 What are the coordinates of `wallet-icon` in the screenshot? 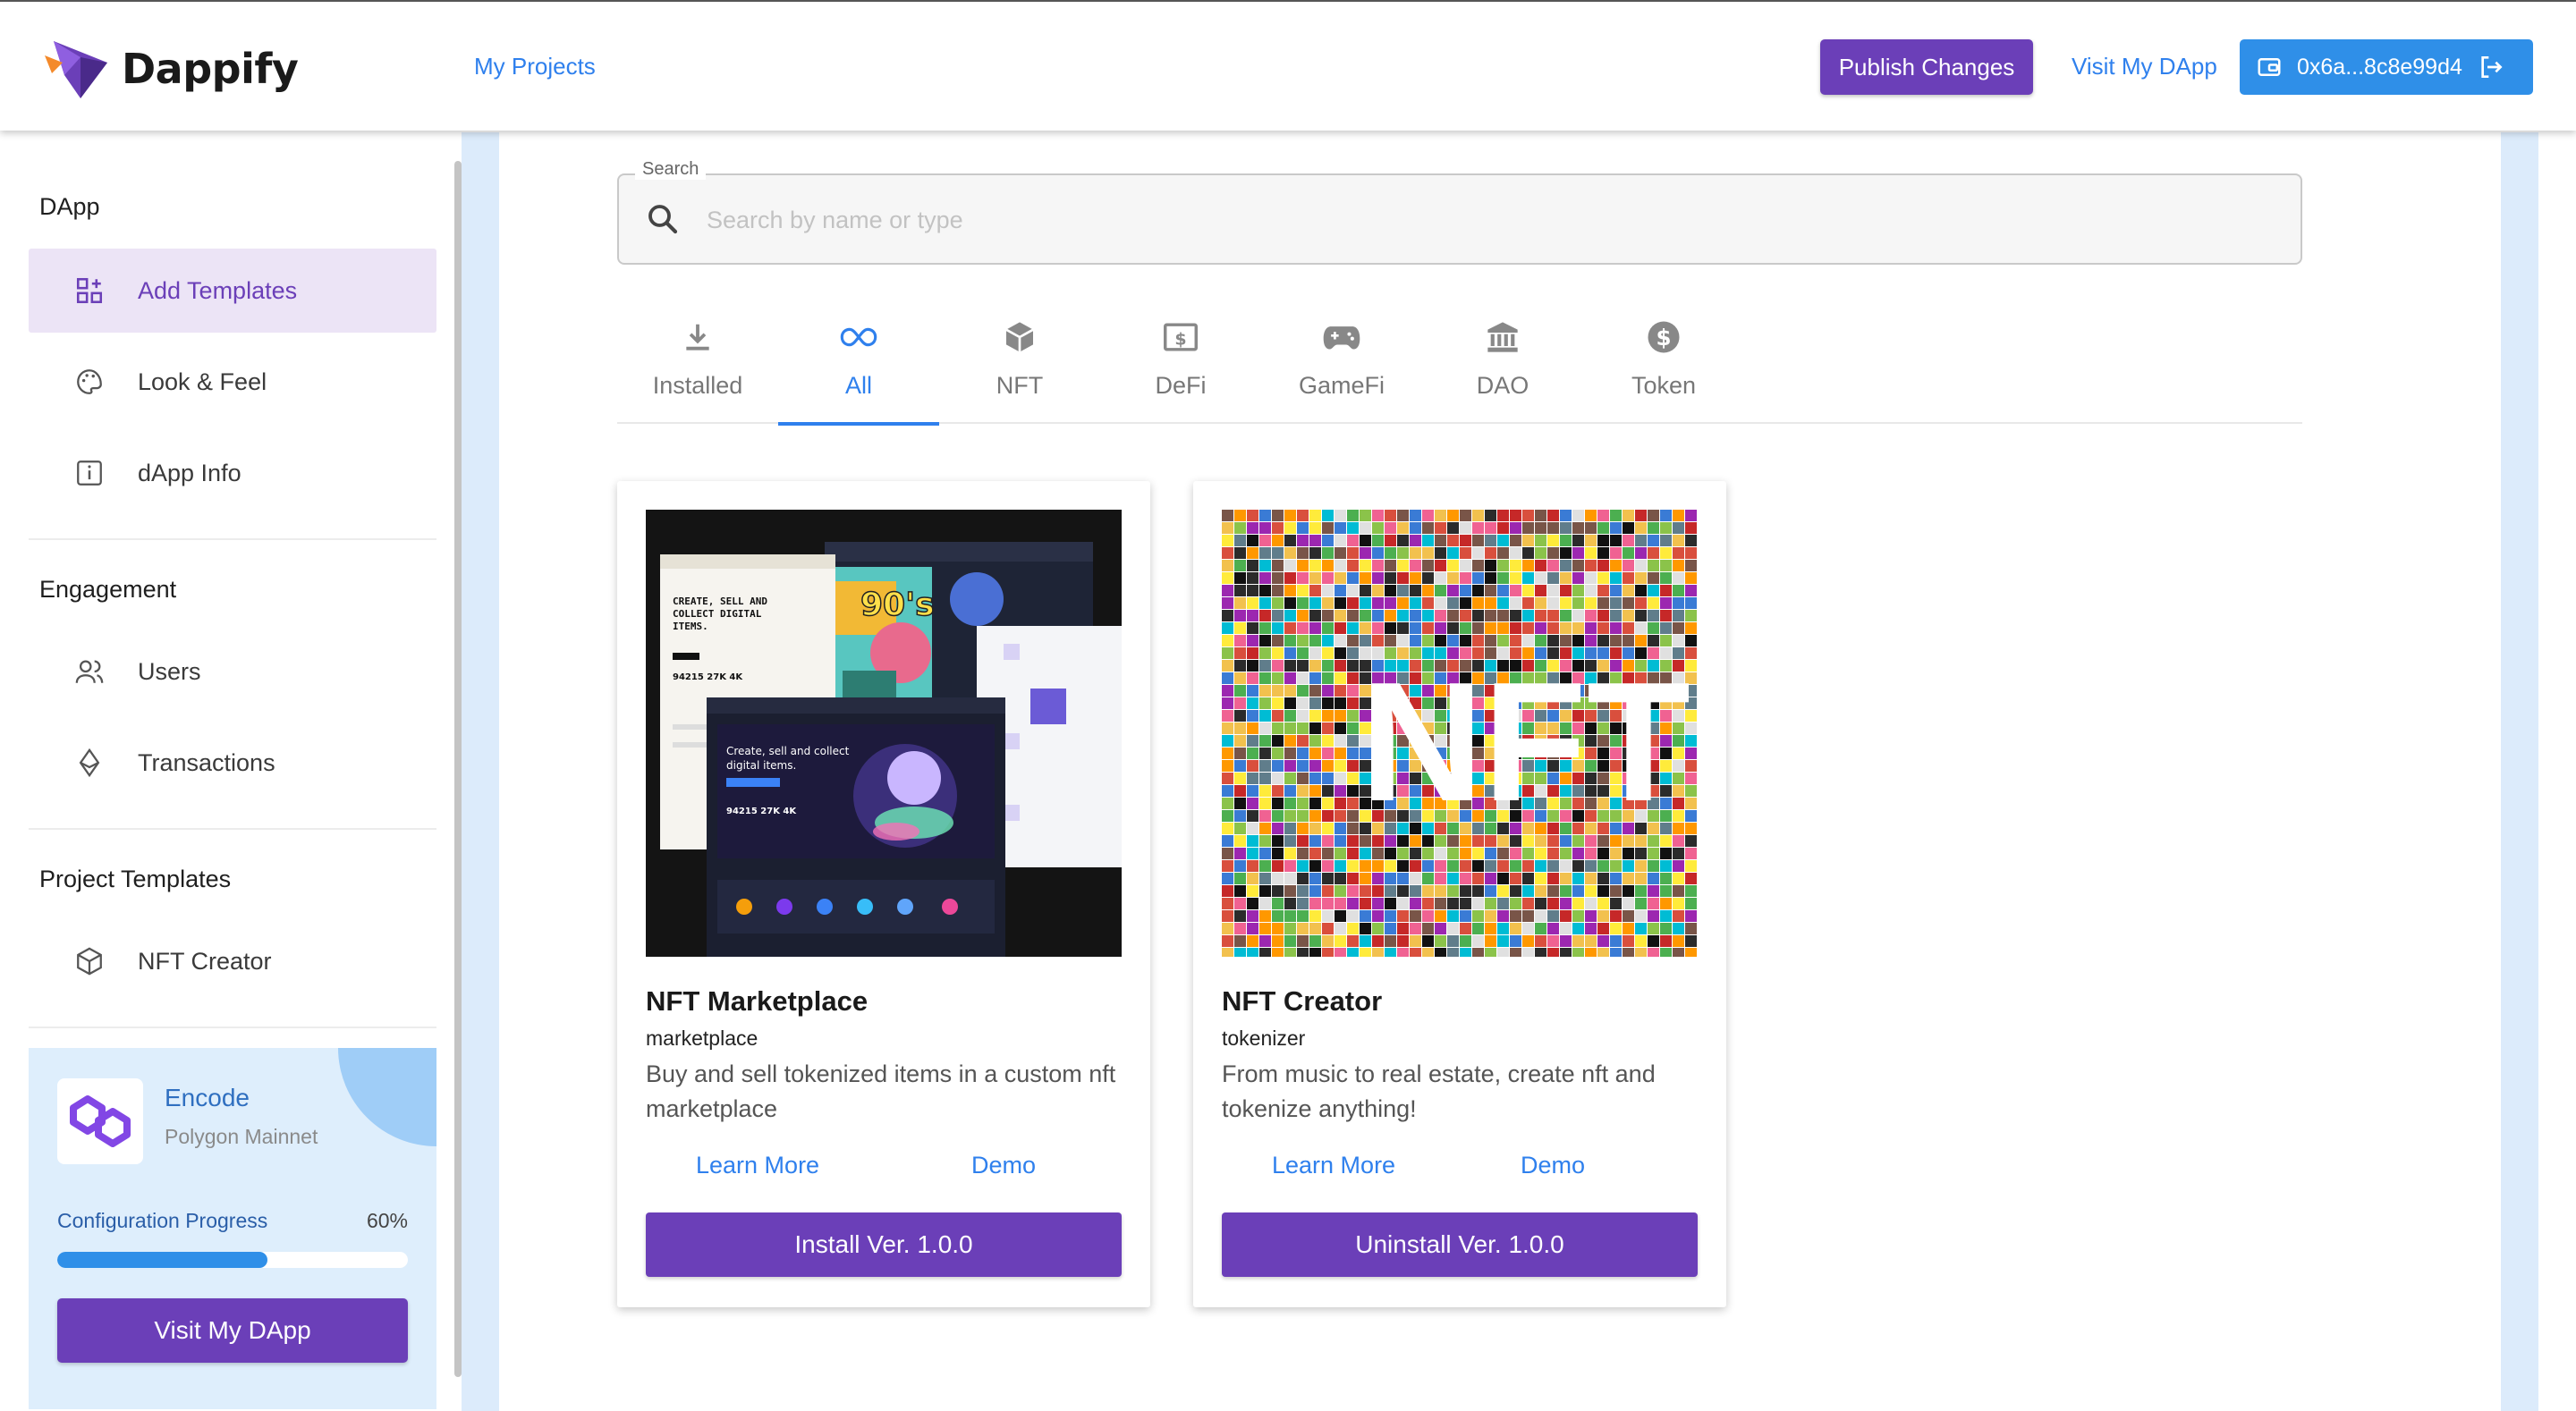 It's located at (2269, 67).